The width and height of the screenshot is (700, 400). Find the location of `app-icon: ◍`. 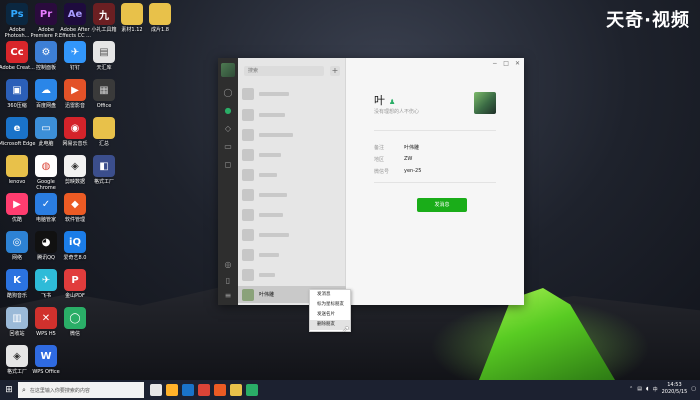

app-icon: ◍ is located at coordinates (46, 166).